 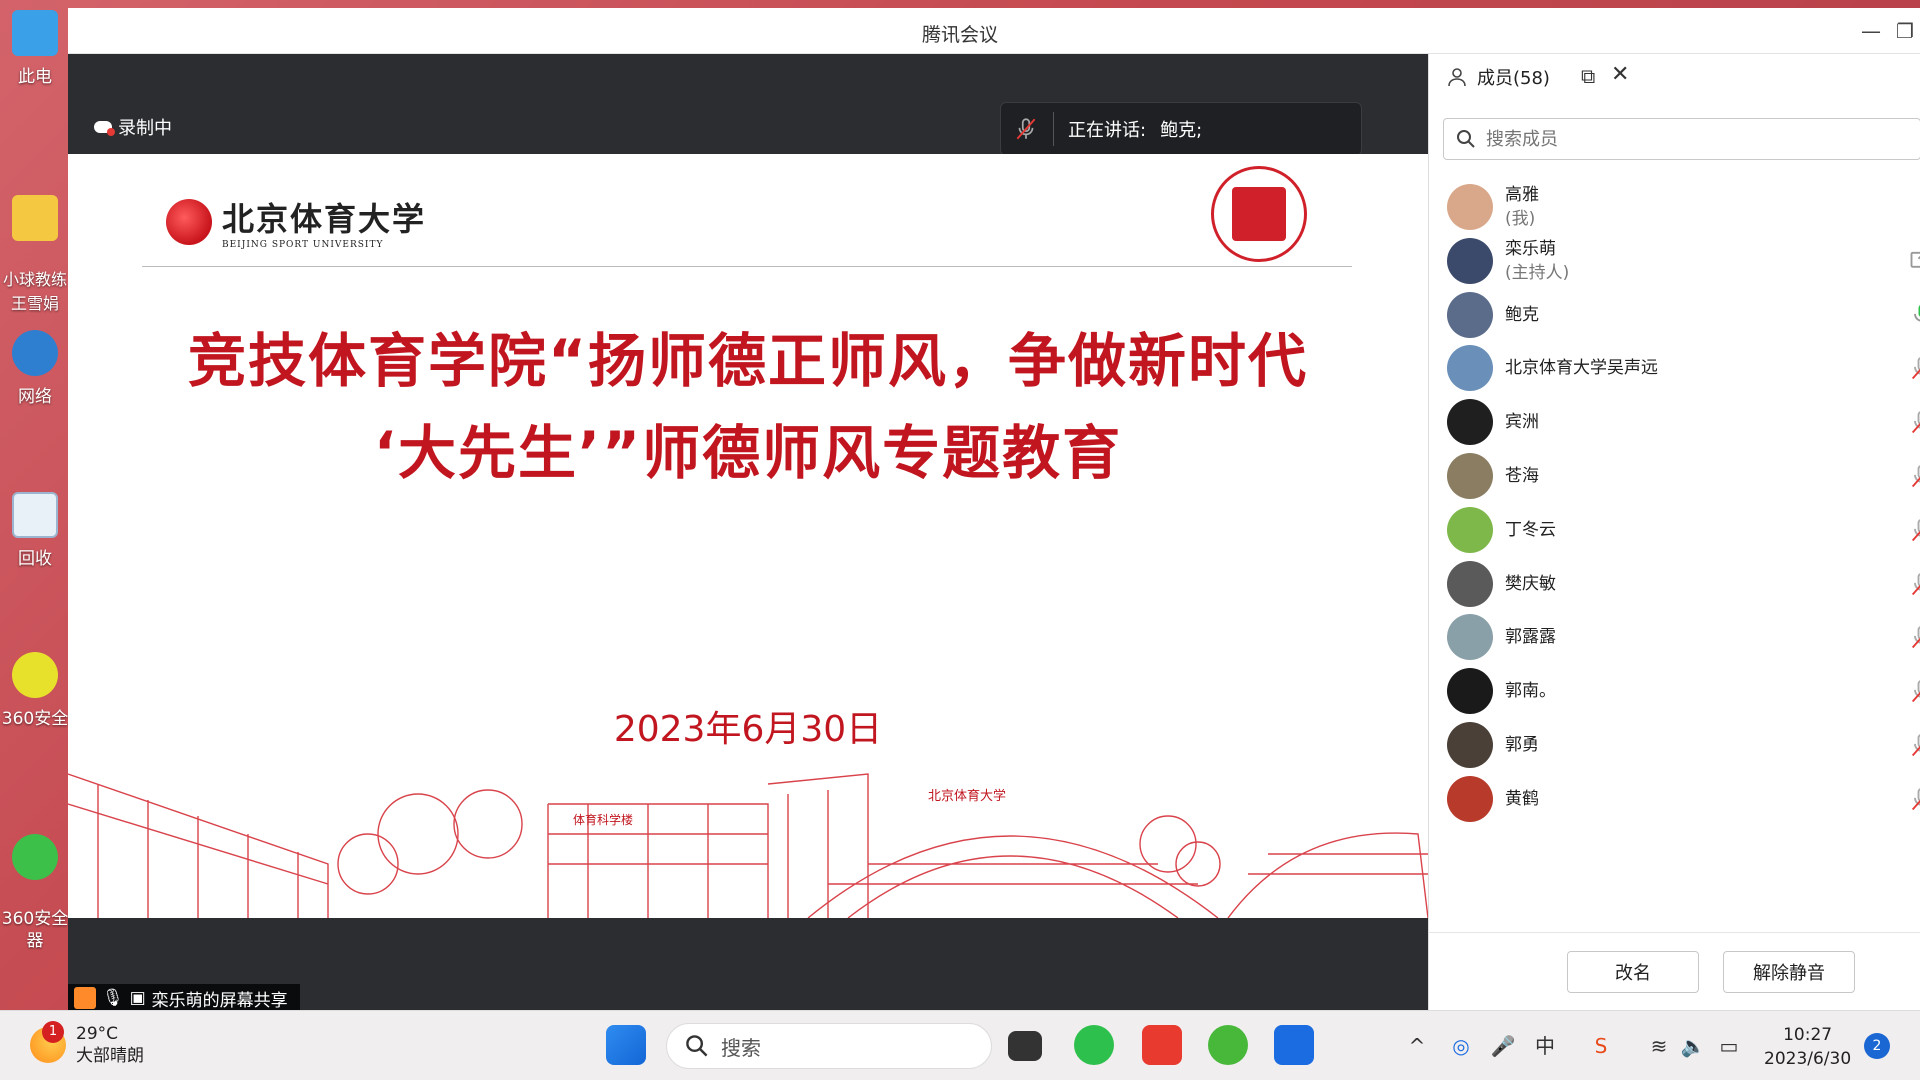 I want to click on close-icon: ✕, so click(x=1620, y=74).